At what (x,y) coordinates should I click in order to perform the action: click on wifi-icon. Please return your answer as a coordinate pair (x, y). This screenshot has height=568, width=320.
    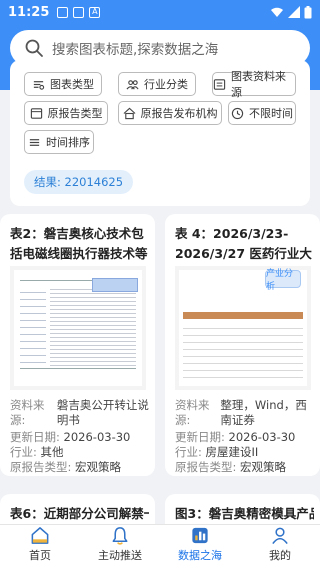
    Looking at the image, I should click on (277, 12).